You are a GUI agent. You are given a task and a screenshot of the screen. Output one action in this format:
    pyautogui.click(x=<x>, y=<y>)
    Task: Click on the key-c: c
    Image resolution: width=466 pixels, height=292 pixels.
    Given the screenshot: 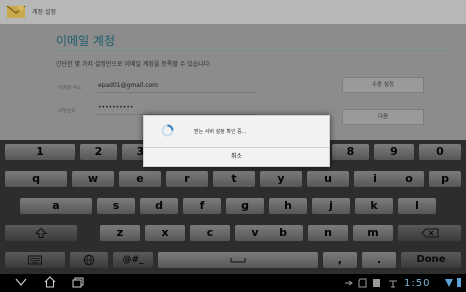 What is the action you would take?
    pyautogui.click(x=210, y=233)
    